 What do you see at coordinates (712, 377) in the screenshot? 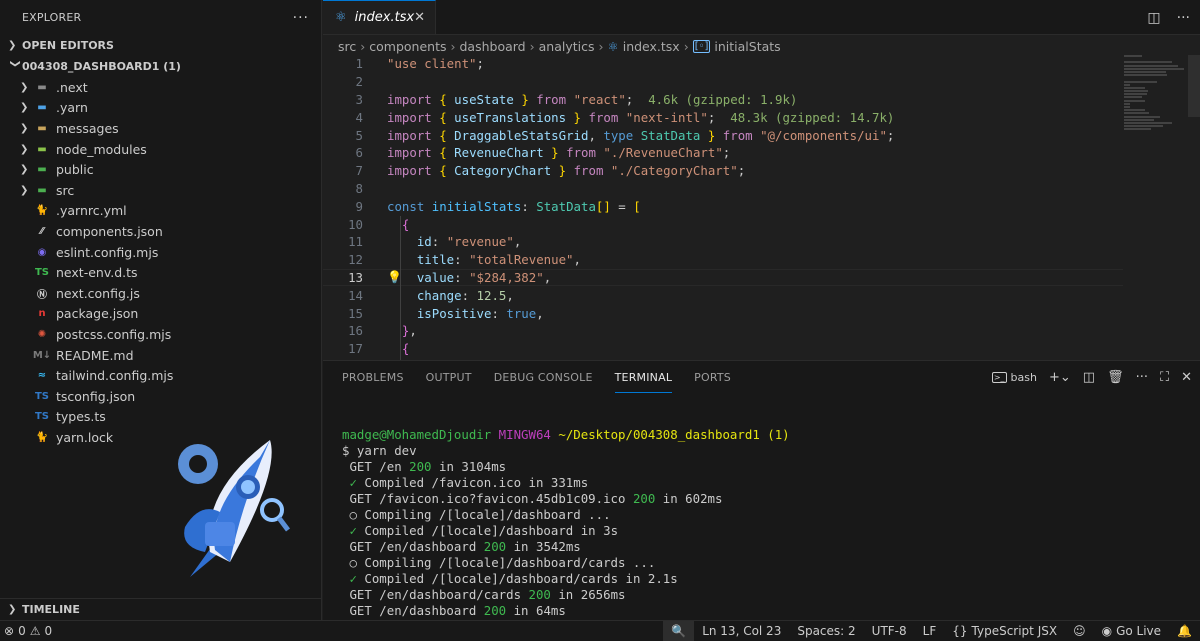
I see `tab-ports: PORTS` at bounding box center [712, 377].